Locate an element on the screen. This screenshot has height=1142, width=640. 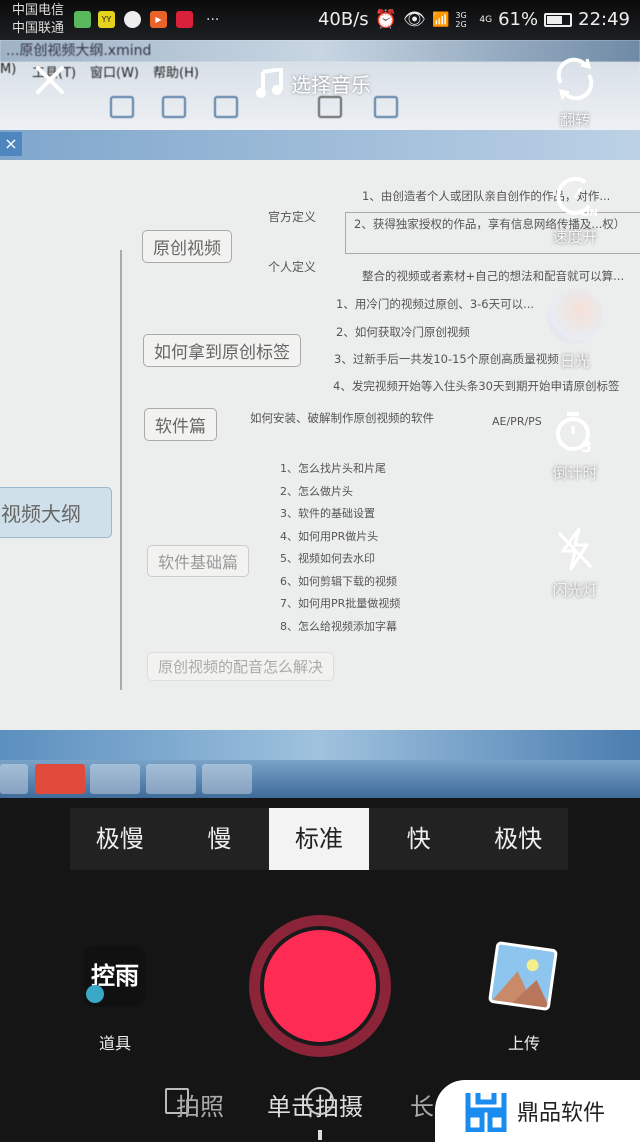
record-ring is located at coordinates (320, 986).